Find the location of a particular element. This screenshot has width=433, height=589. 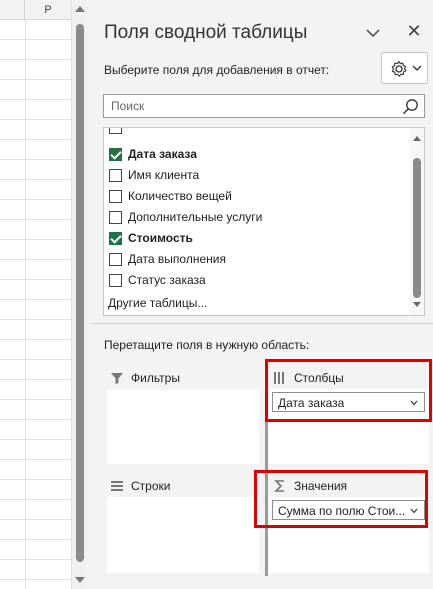

field-item: Дополнительные услуги is located at coordinates (256, 218).